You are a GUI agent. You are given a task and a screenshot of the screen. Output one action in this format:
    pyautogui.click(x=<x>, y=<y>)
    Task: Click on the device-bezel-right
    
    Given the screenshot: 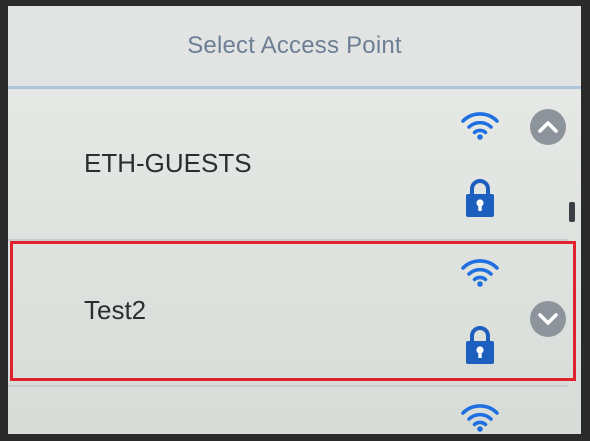 What is the action you would take?
    pyautogui.click(x=585, y=220)
    